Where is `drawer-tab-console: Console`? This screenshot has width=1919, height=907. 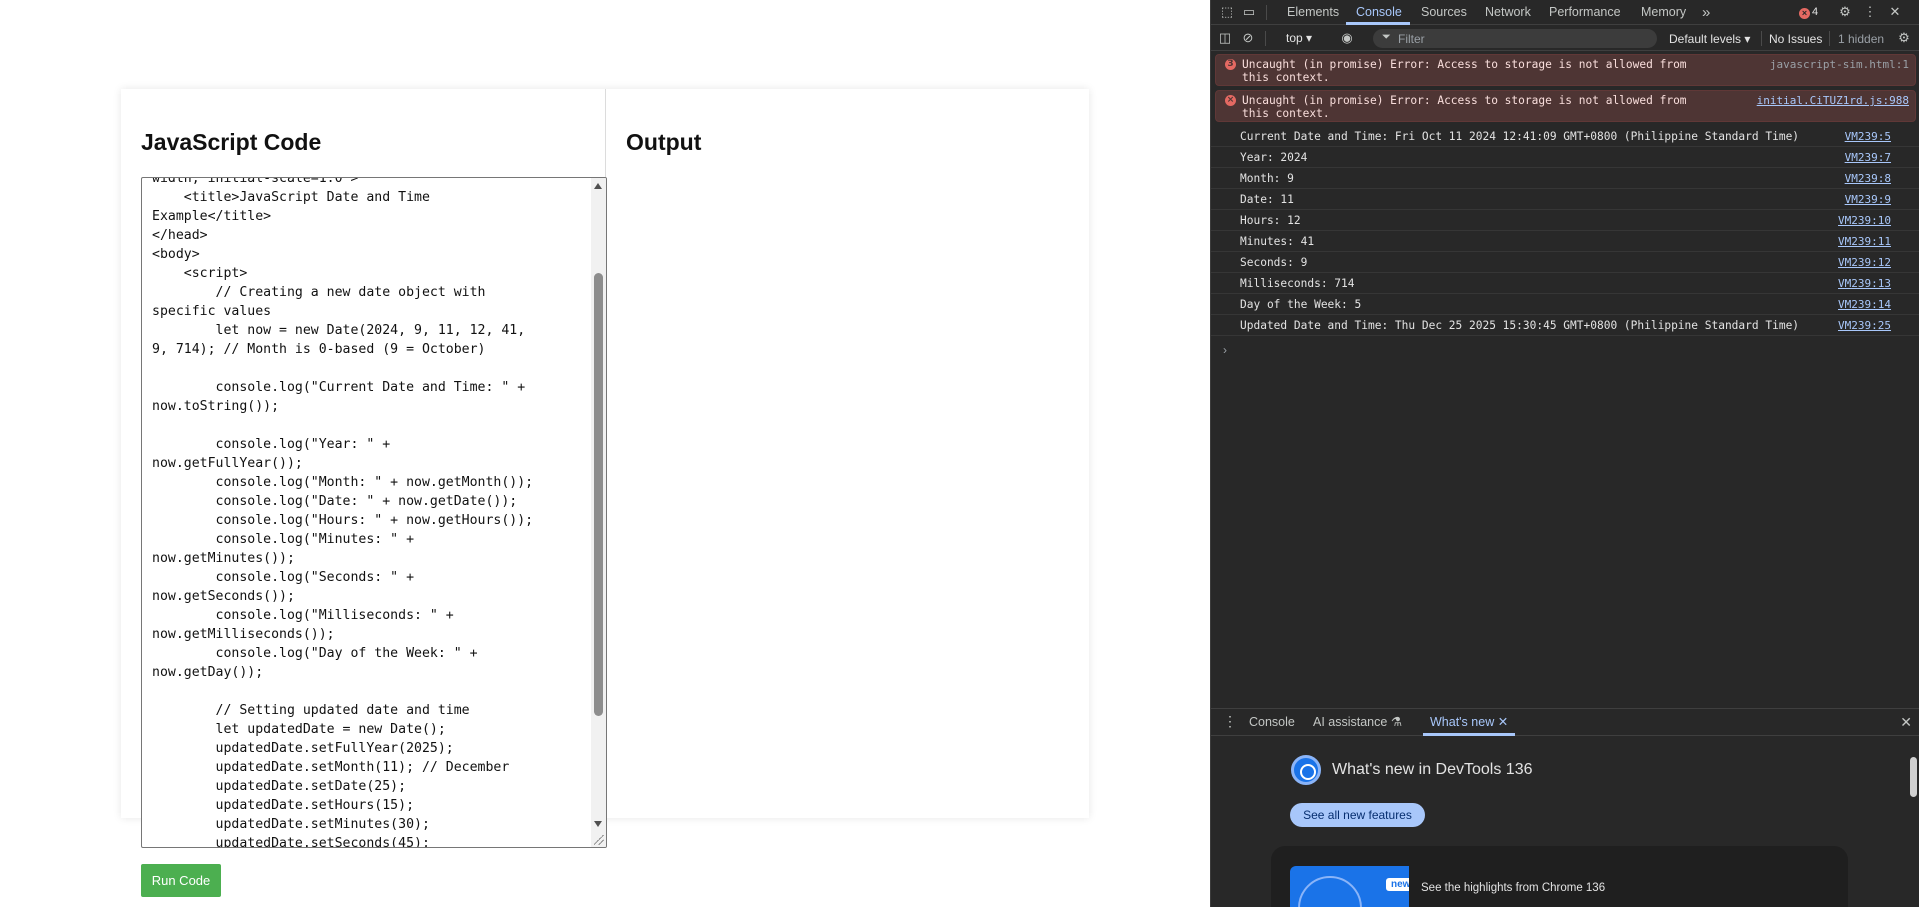 drawer-tab-console: Console is located at coordinates (1272, 722).